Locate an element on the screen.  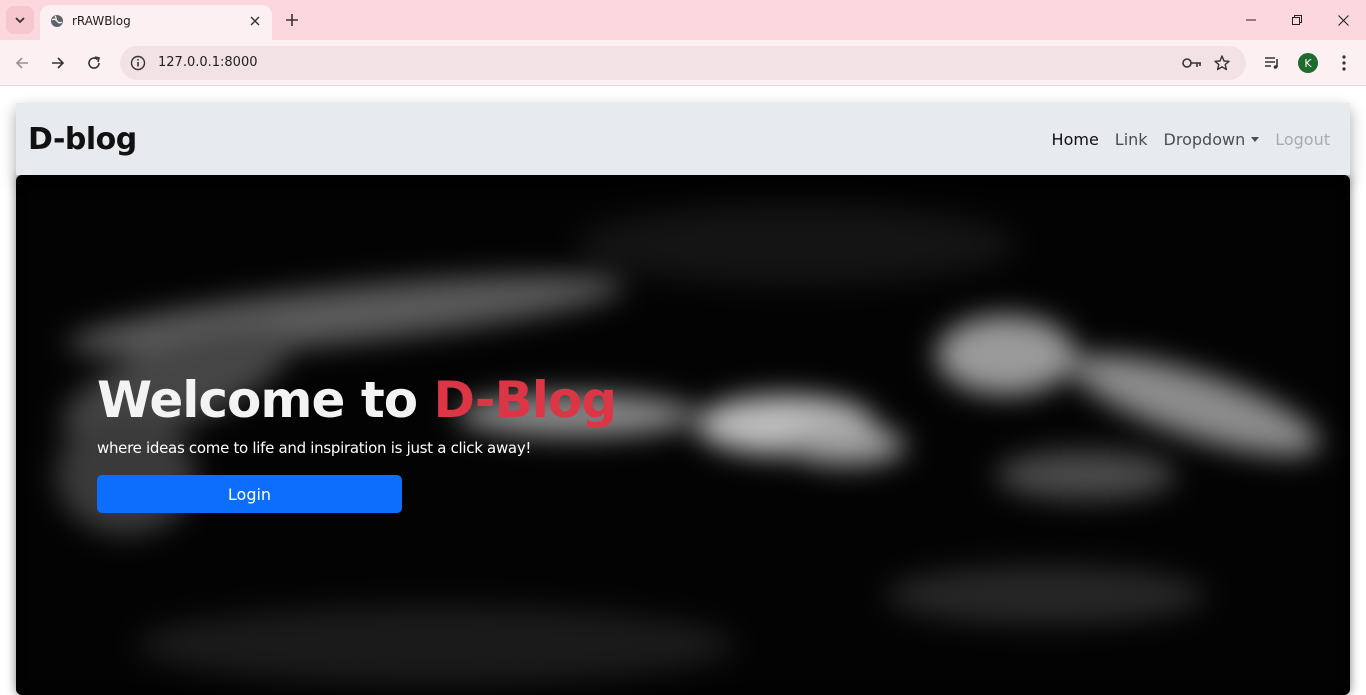
nav-links: Home Link Dropdown Logout is located at coordinates (1191, 139).